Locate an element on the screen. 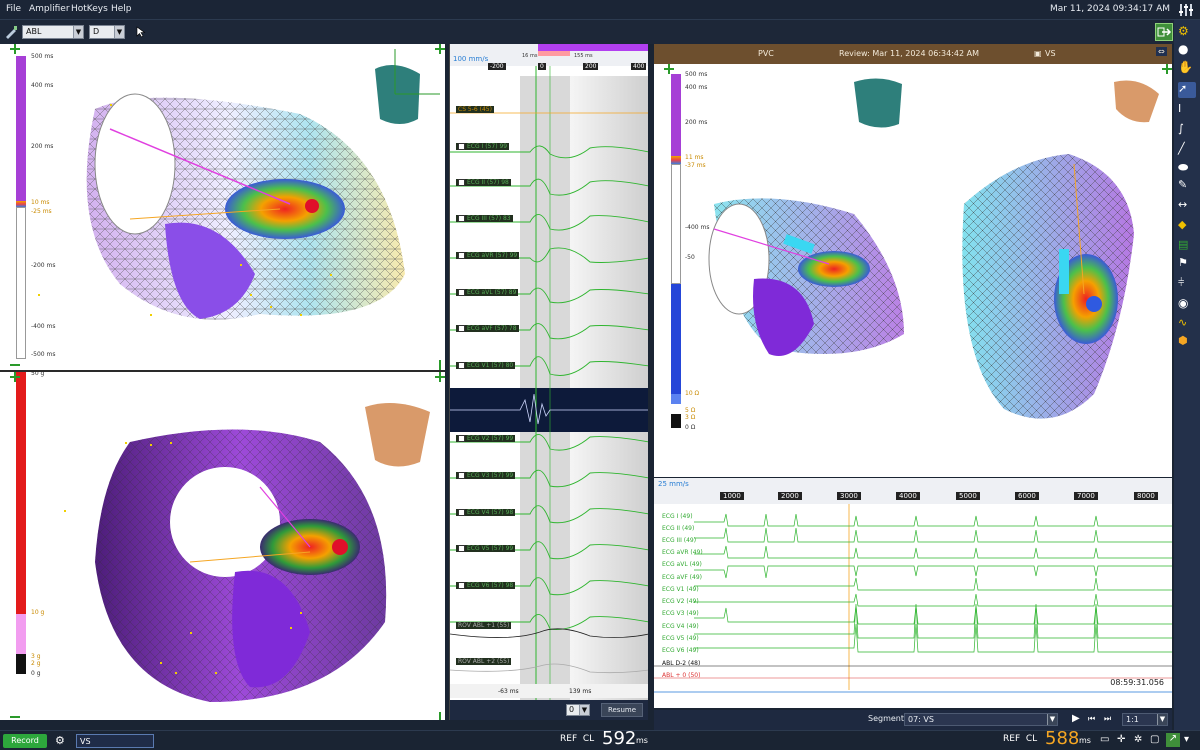 Image resolution: width=1200 pixels, height=750 pixels. circle-icon: ● is located at coordinates (1187, 50).